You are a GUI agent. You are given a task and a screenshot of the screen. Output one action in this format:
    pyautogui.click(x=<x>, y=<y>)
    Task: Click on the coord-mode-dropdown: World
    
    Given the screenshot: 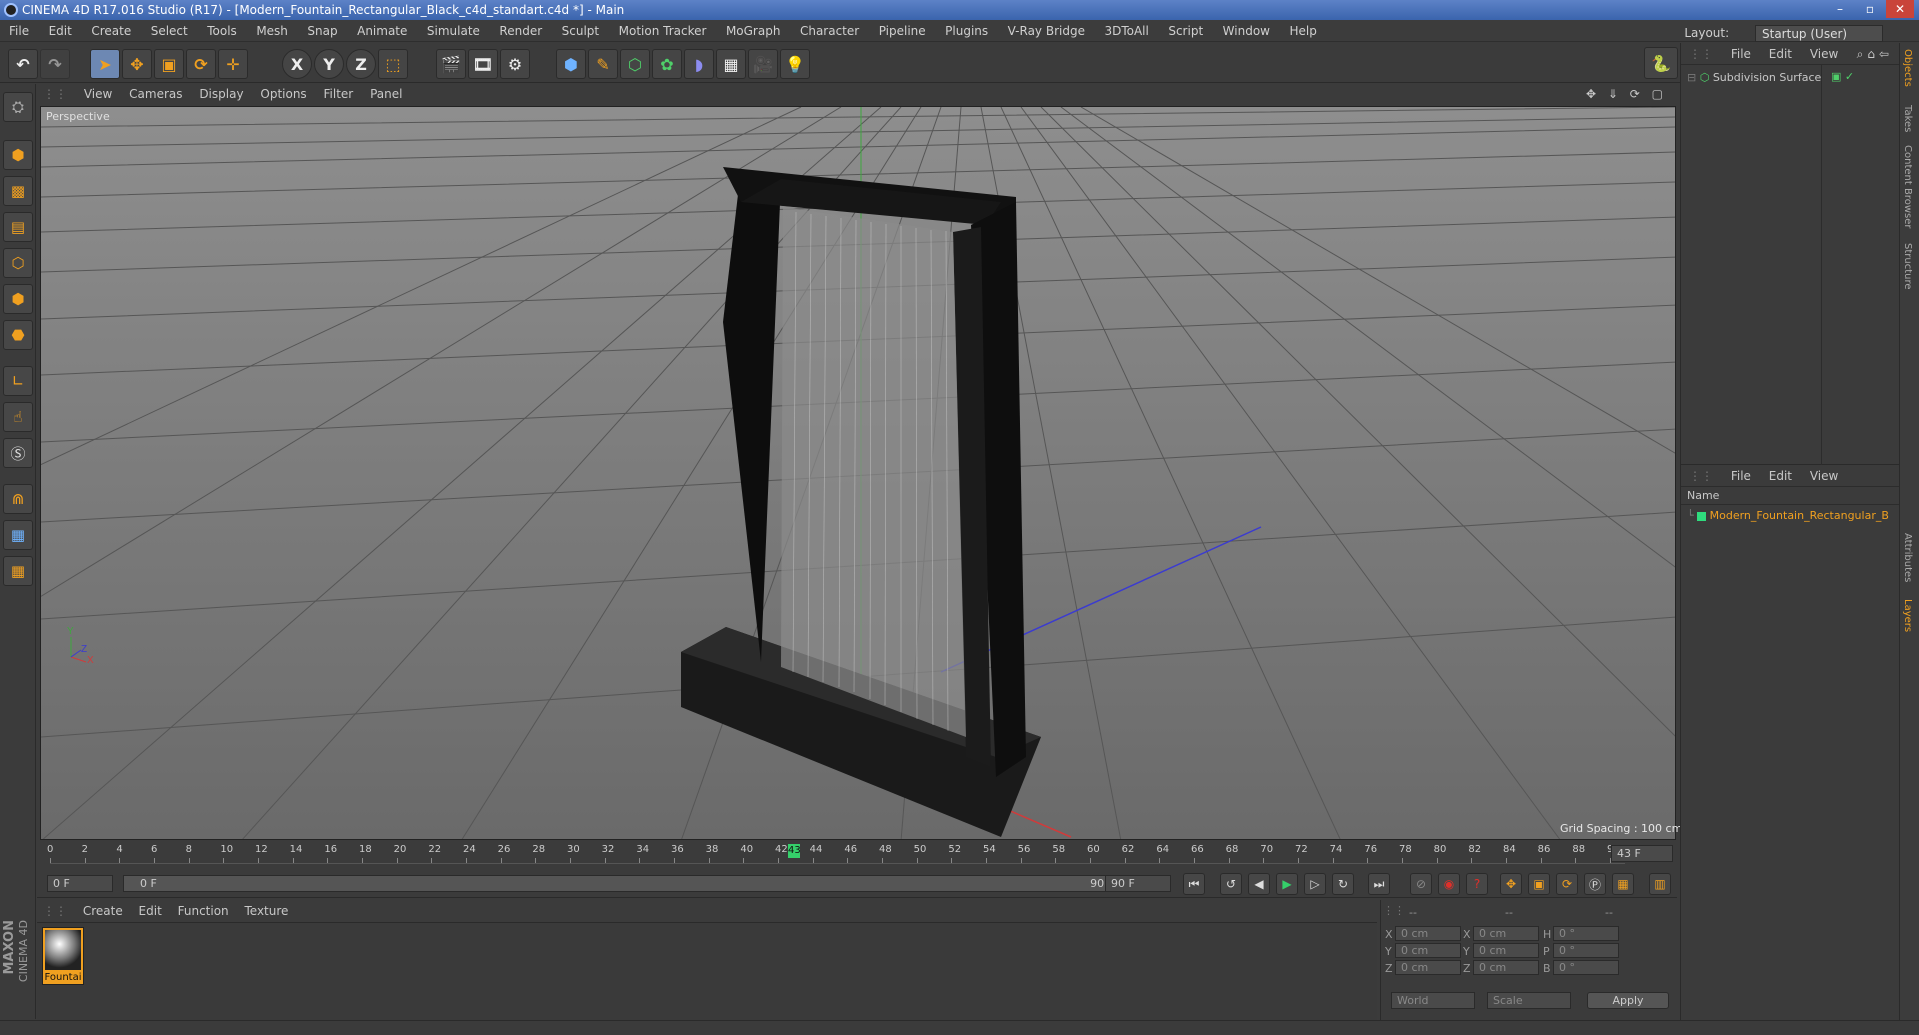 What is the action you would take?
    pyautogui.click(x=1433, y=1000)
    